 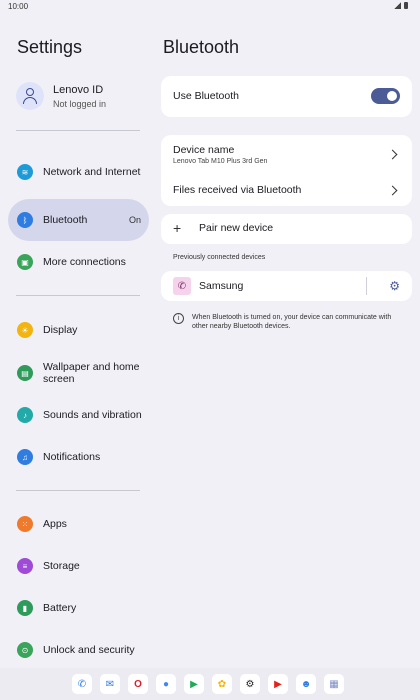 What do you see at coordinates (138, 684) in the screenshot?
I see `opera-app-icon: O` at bounding box center [138, 684].